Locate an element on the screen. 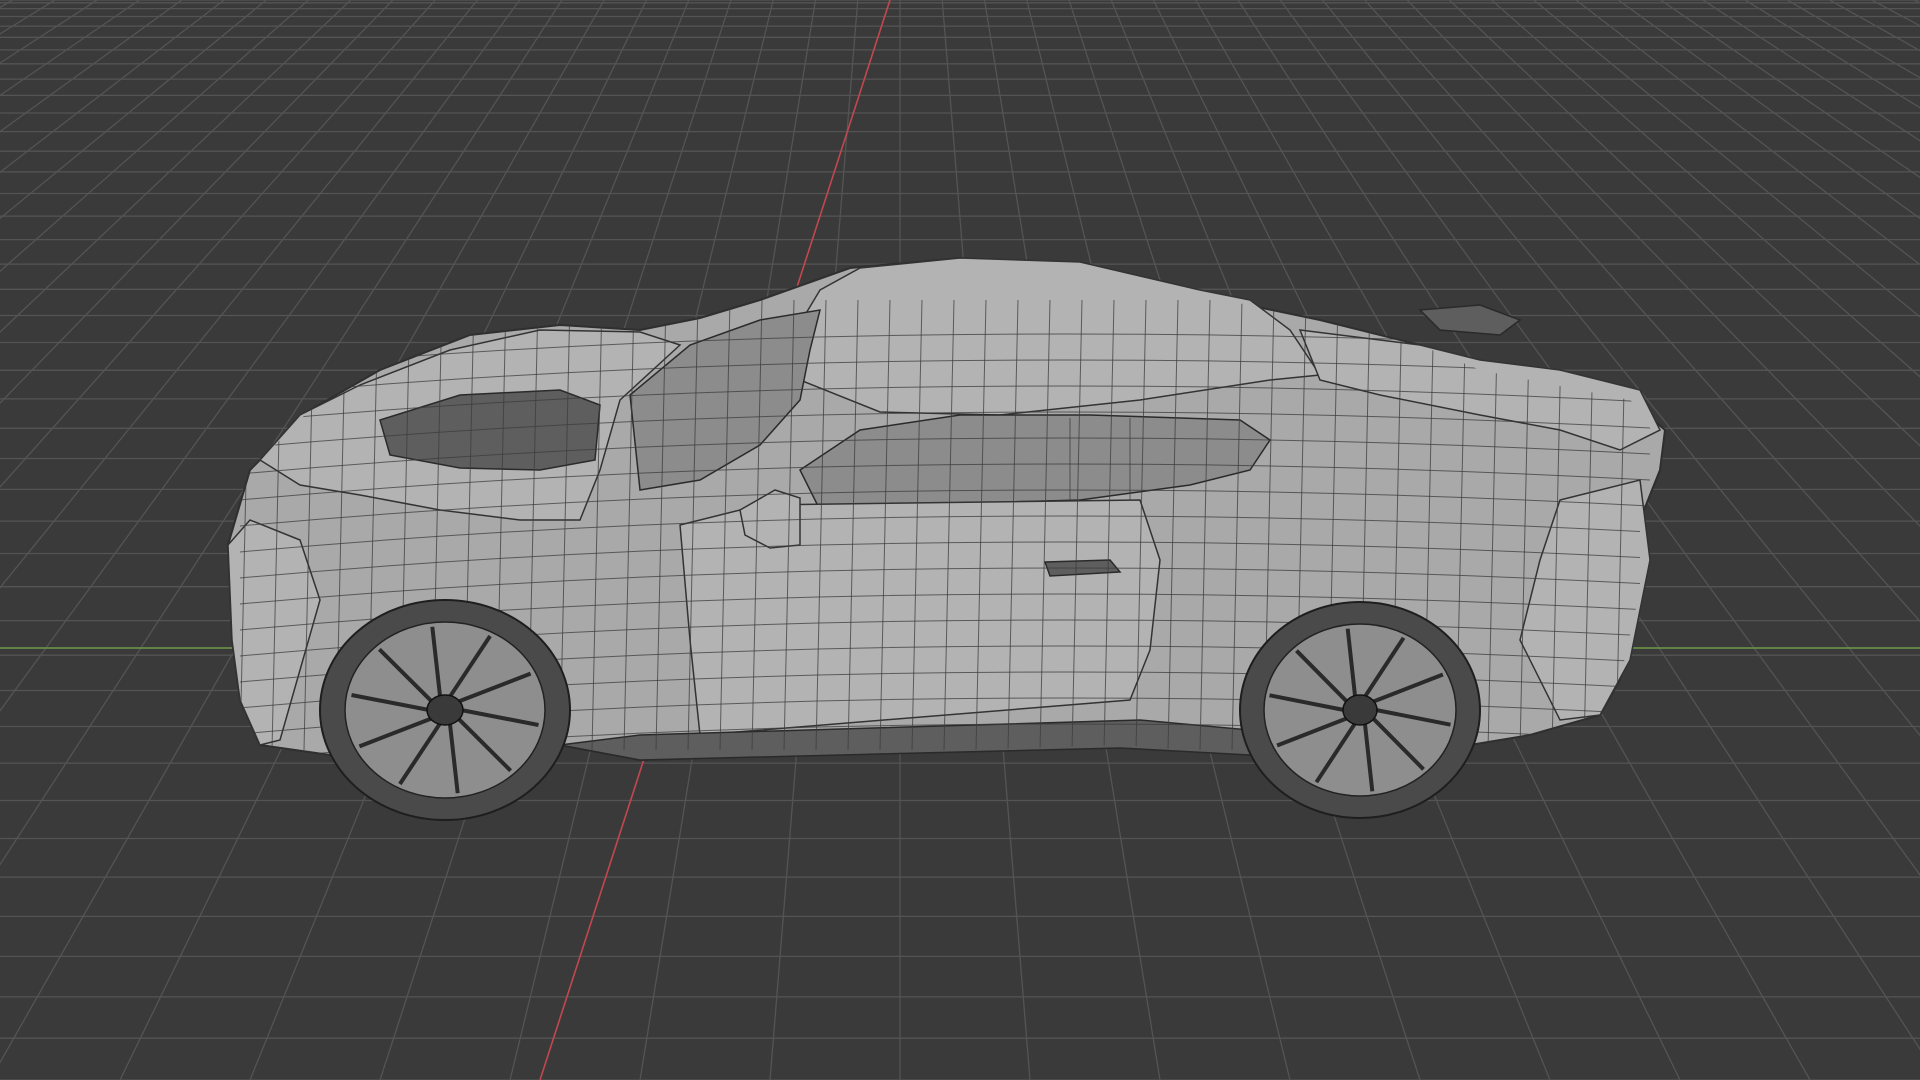 The height and width of the screenshot is (1080, 1920). rear-wheel is located at coordinates (1360, 710).